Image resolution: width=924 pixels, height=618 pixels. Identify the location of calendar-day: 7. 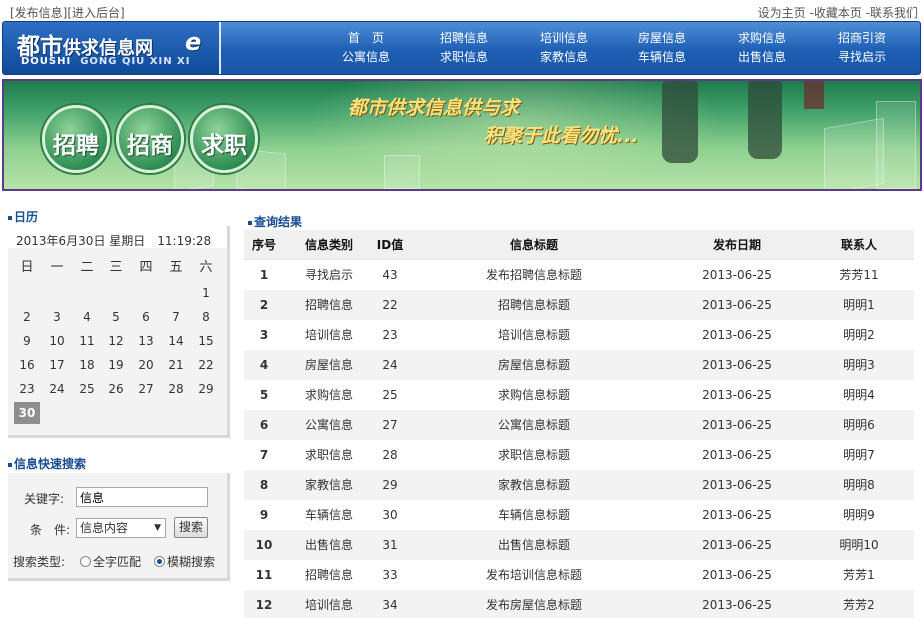
(176, 317).